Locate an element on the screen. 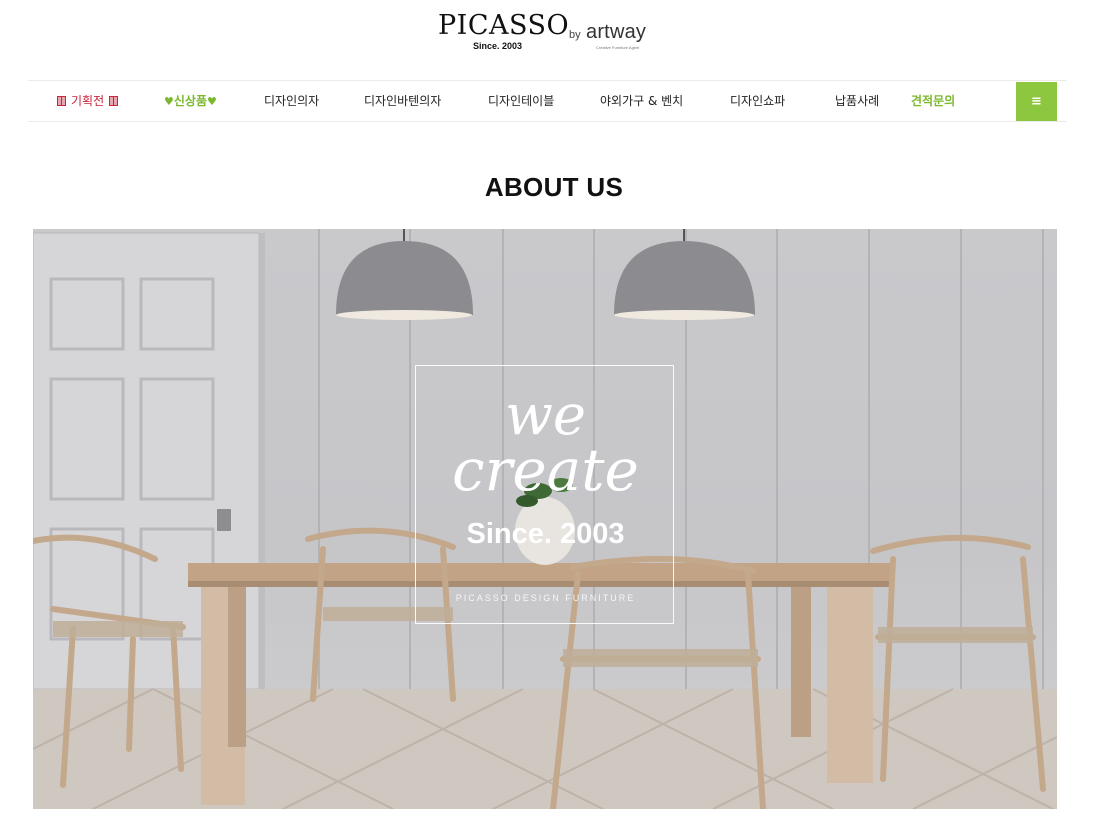 The image size is (1108, 819). page-title: ABOUT US is located at coordinates (554, 187).